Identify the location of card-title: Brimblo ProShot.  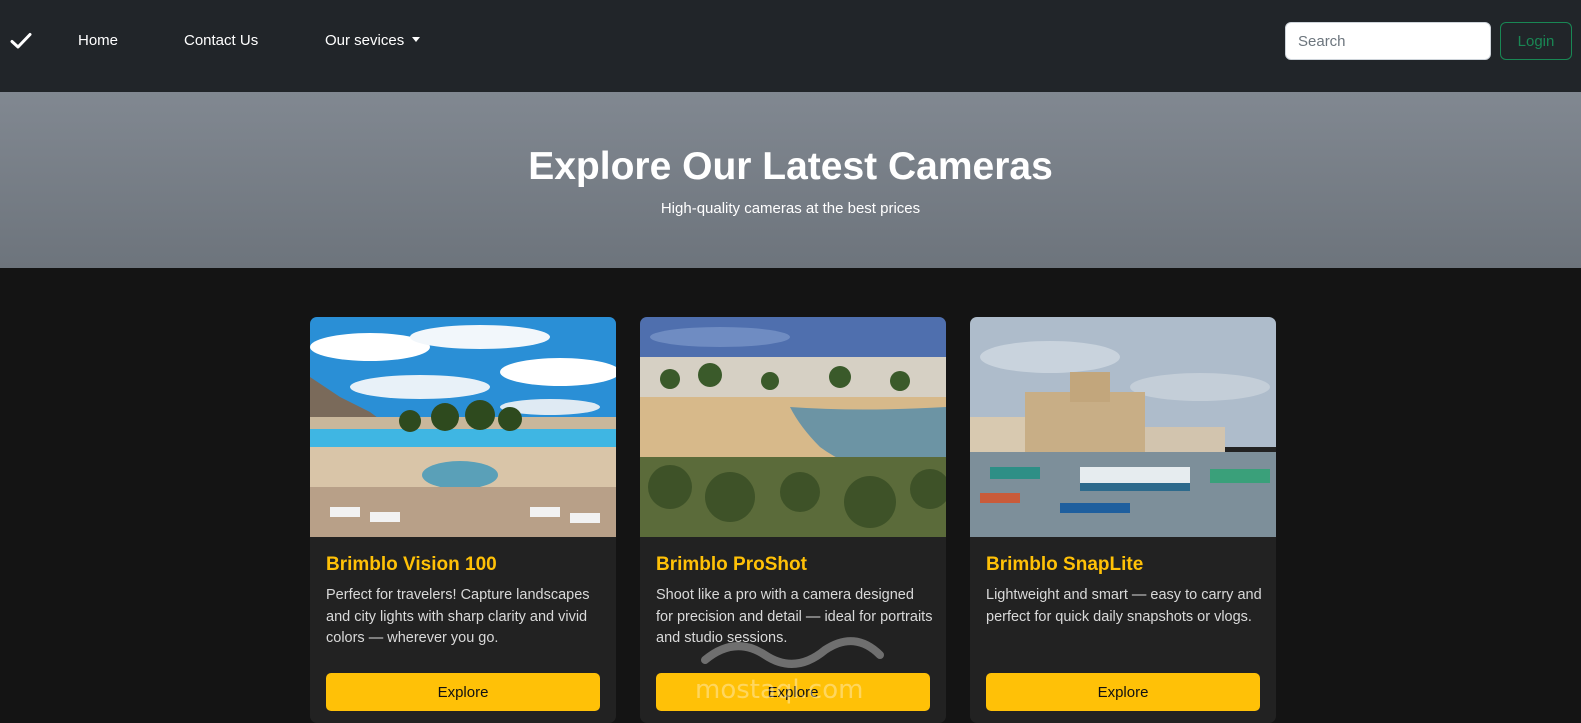
(731, 564).